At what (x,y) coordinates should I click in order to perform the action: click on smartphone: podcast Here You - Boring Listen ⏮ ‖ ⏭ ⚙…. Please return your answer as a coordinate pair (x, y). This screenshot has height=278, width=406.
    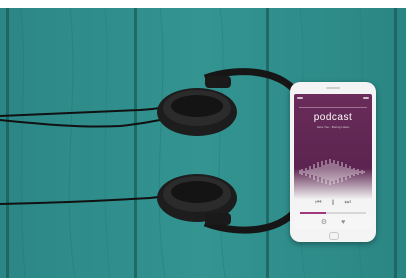
    Looking at the image, I should click on (333, 162).